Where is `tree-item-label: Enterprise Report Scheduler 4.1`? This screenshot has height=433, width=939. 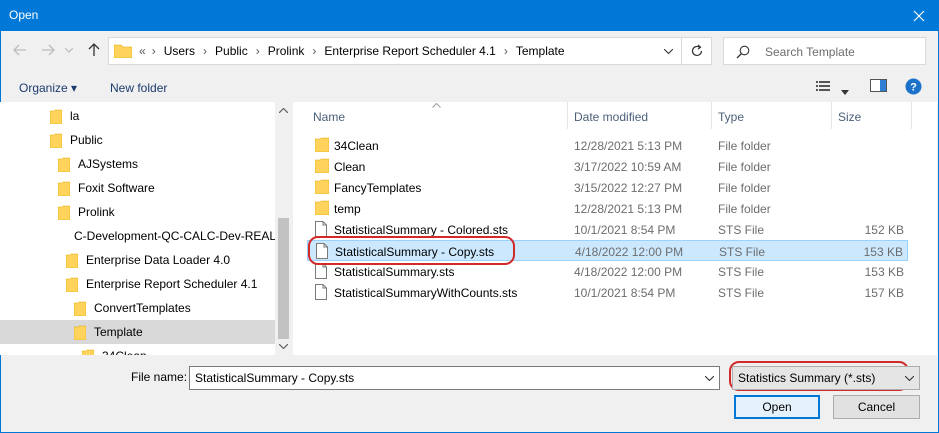
tree-item-label: Enterprise Report Scheduler 4.1 is located at coordinates (172, 284).